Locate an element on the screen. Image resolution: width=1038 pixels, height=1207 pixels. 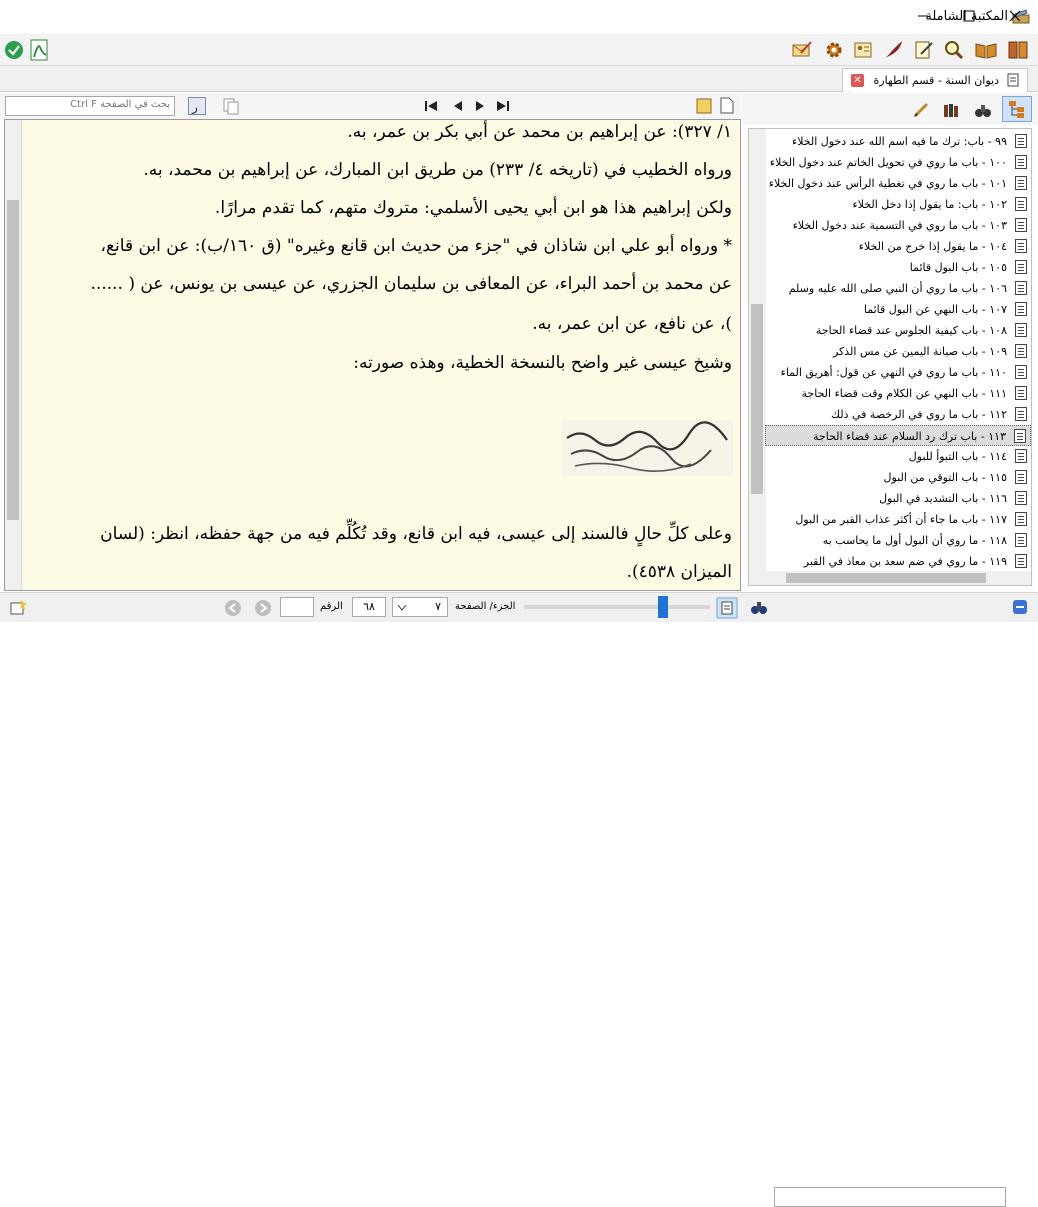
search-icon is located at coordinates (954, 50).